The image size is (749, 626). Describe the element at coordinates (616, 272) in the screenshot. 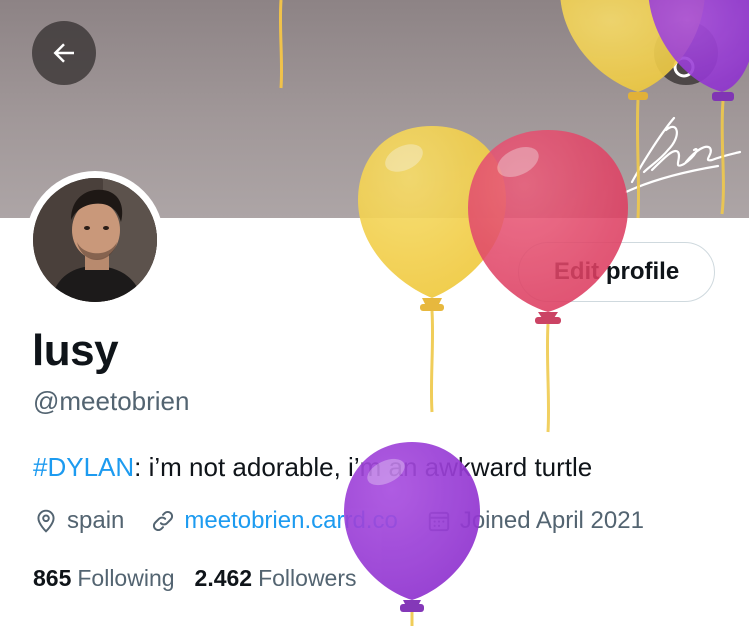

I see `edit-profile-button: Edit profile` at that location.